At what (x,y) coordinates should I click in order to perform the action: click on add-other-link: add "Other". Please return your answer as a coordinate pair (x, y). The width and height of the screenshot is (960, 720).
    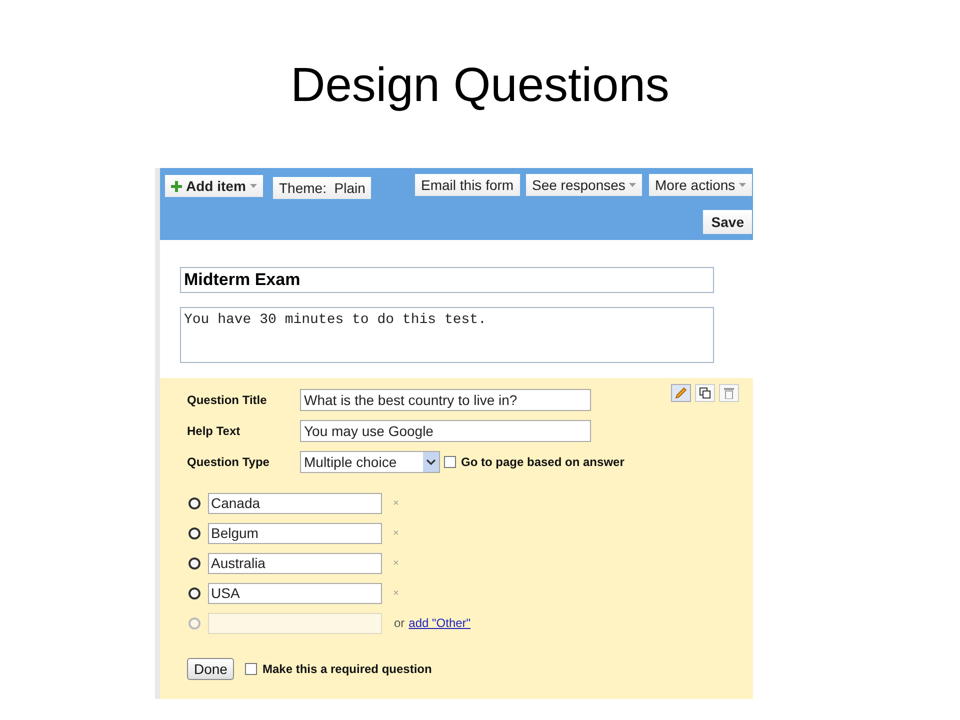
    Looking at the image, I should click on (439, 623).